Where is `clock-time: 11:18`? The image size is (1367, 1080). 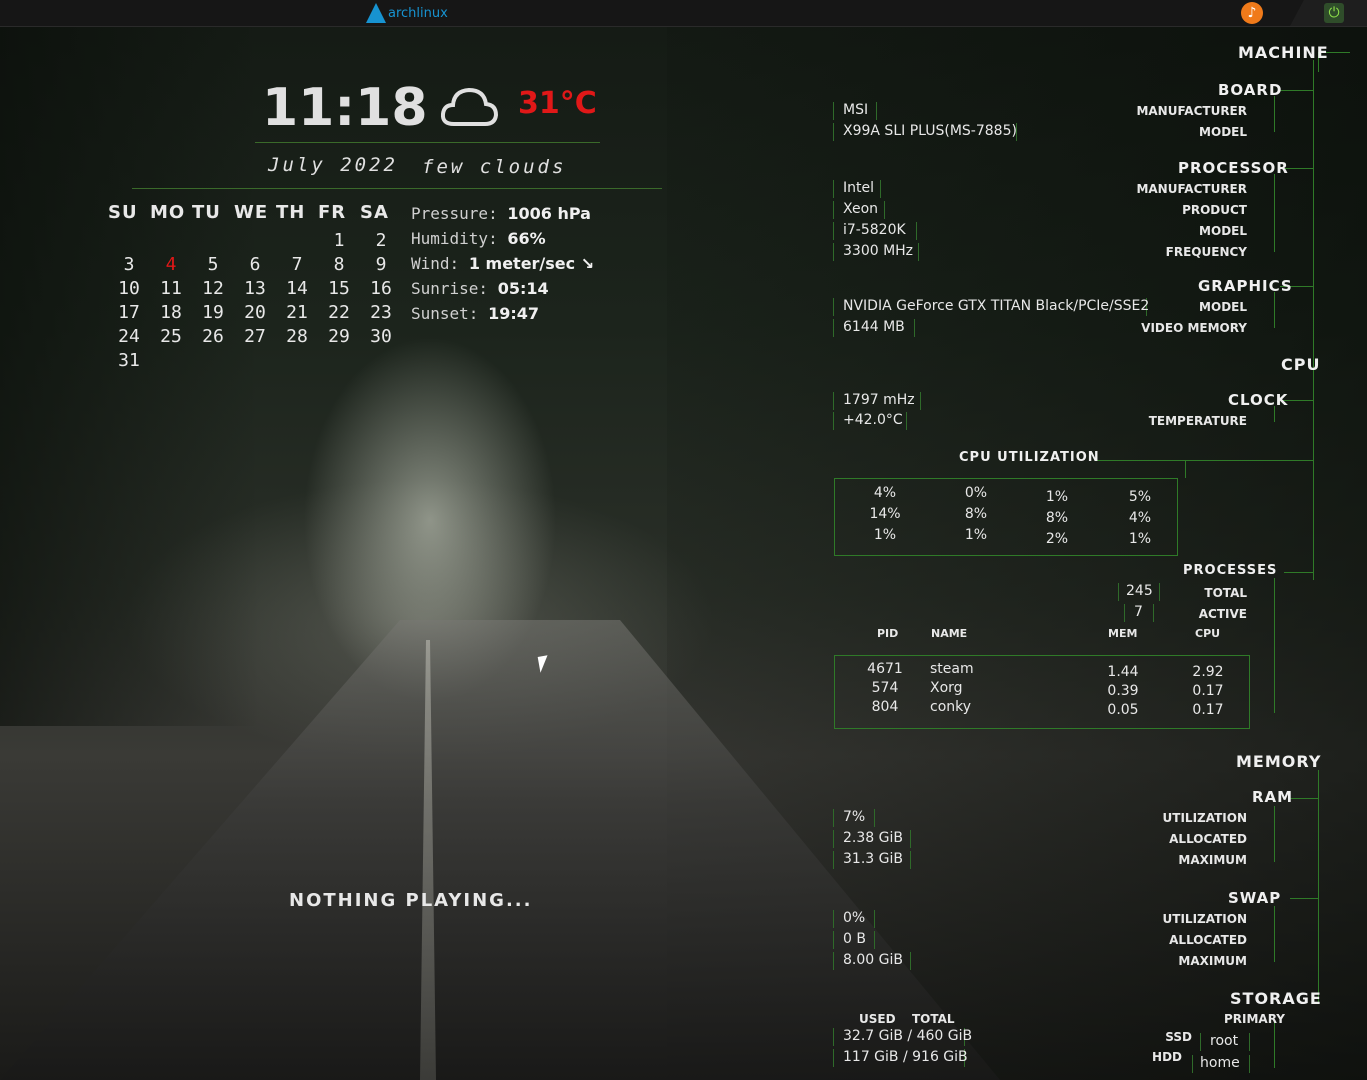
clock-time: 11:18 is located at coordinates (345, 108).